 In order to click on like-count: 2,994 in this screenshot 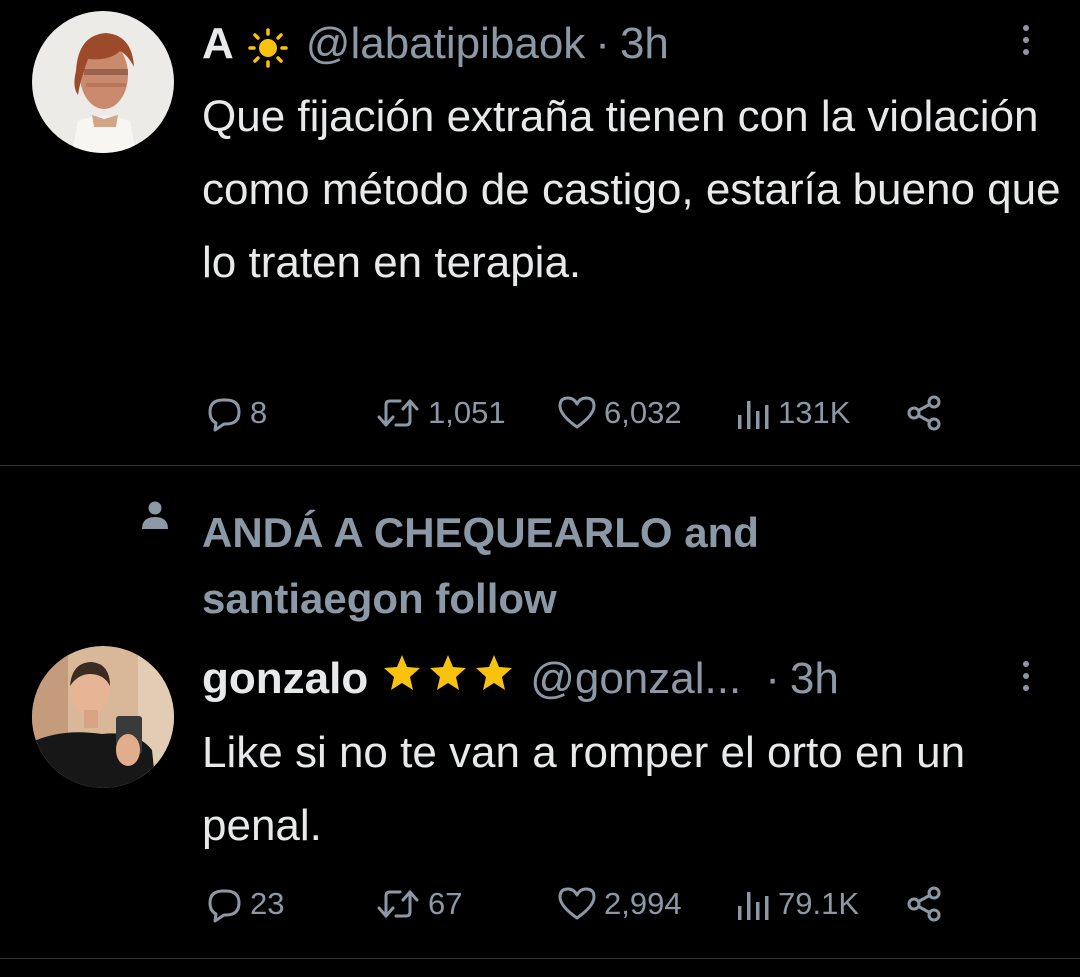, I will do `click(643, 903)`.